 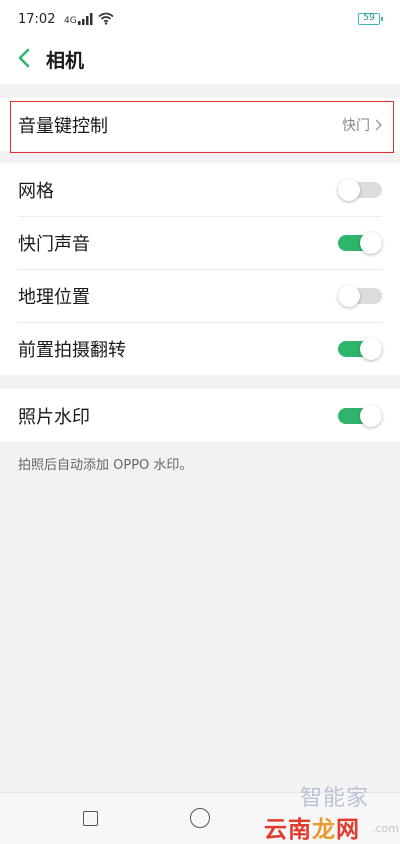 I want to click on status-bar: 17:02 4G 59, so click(x=200, y=17).